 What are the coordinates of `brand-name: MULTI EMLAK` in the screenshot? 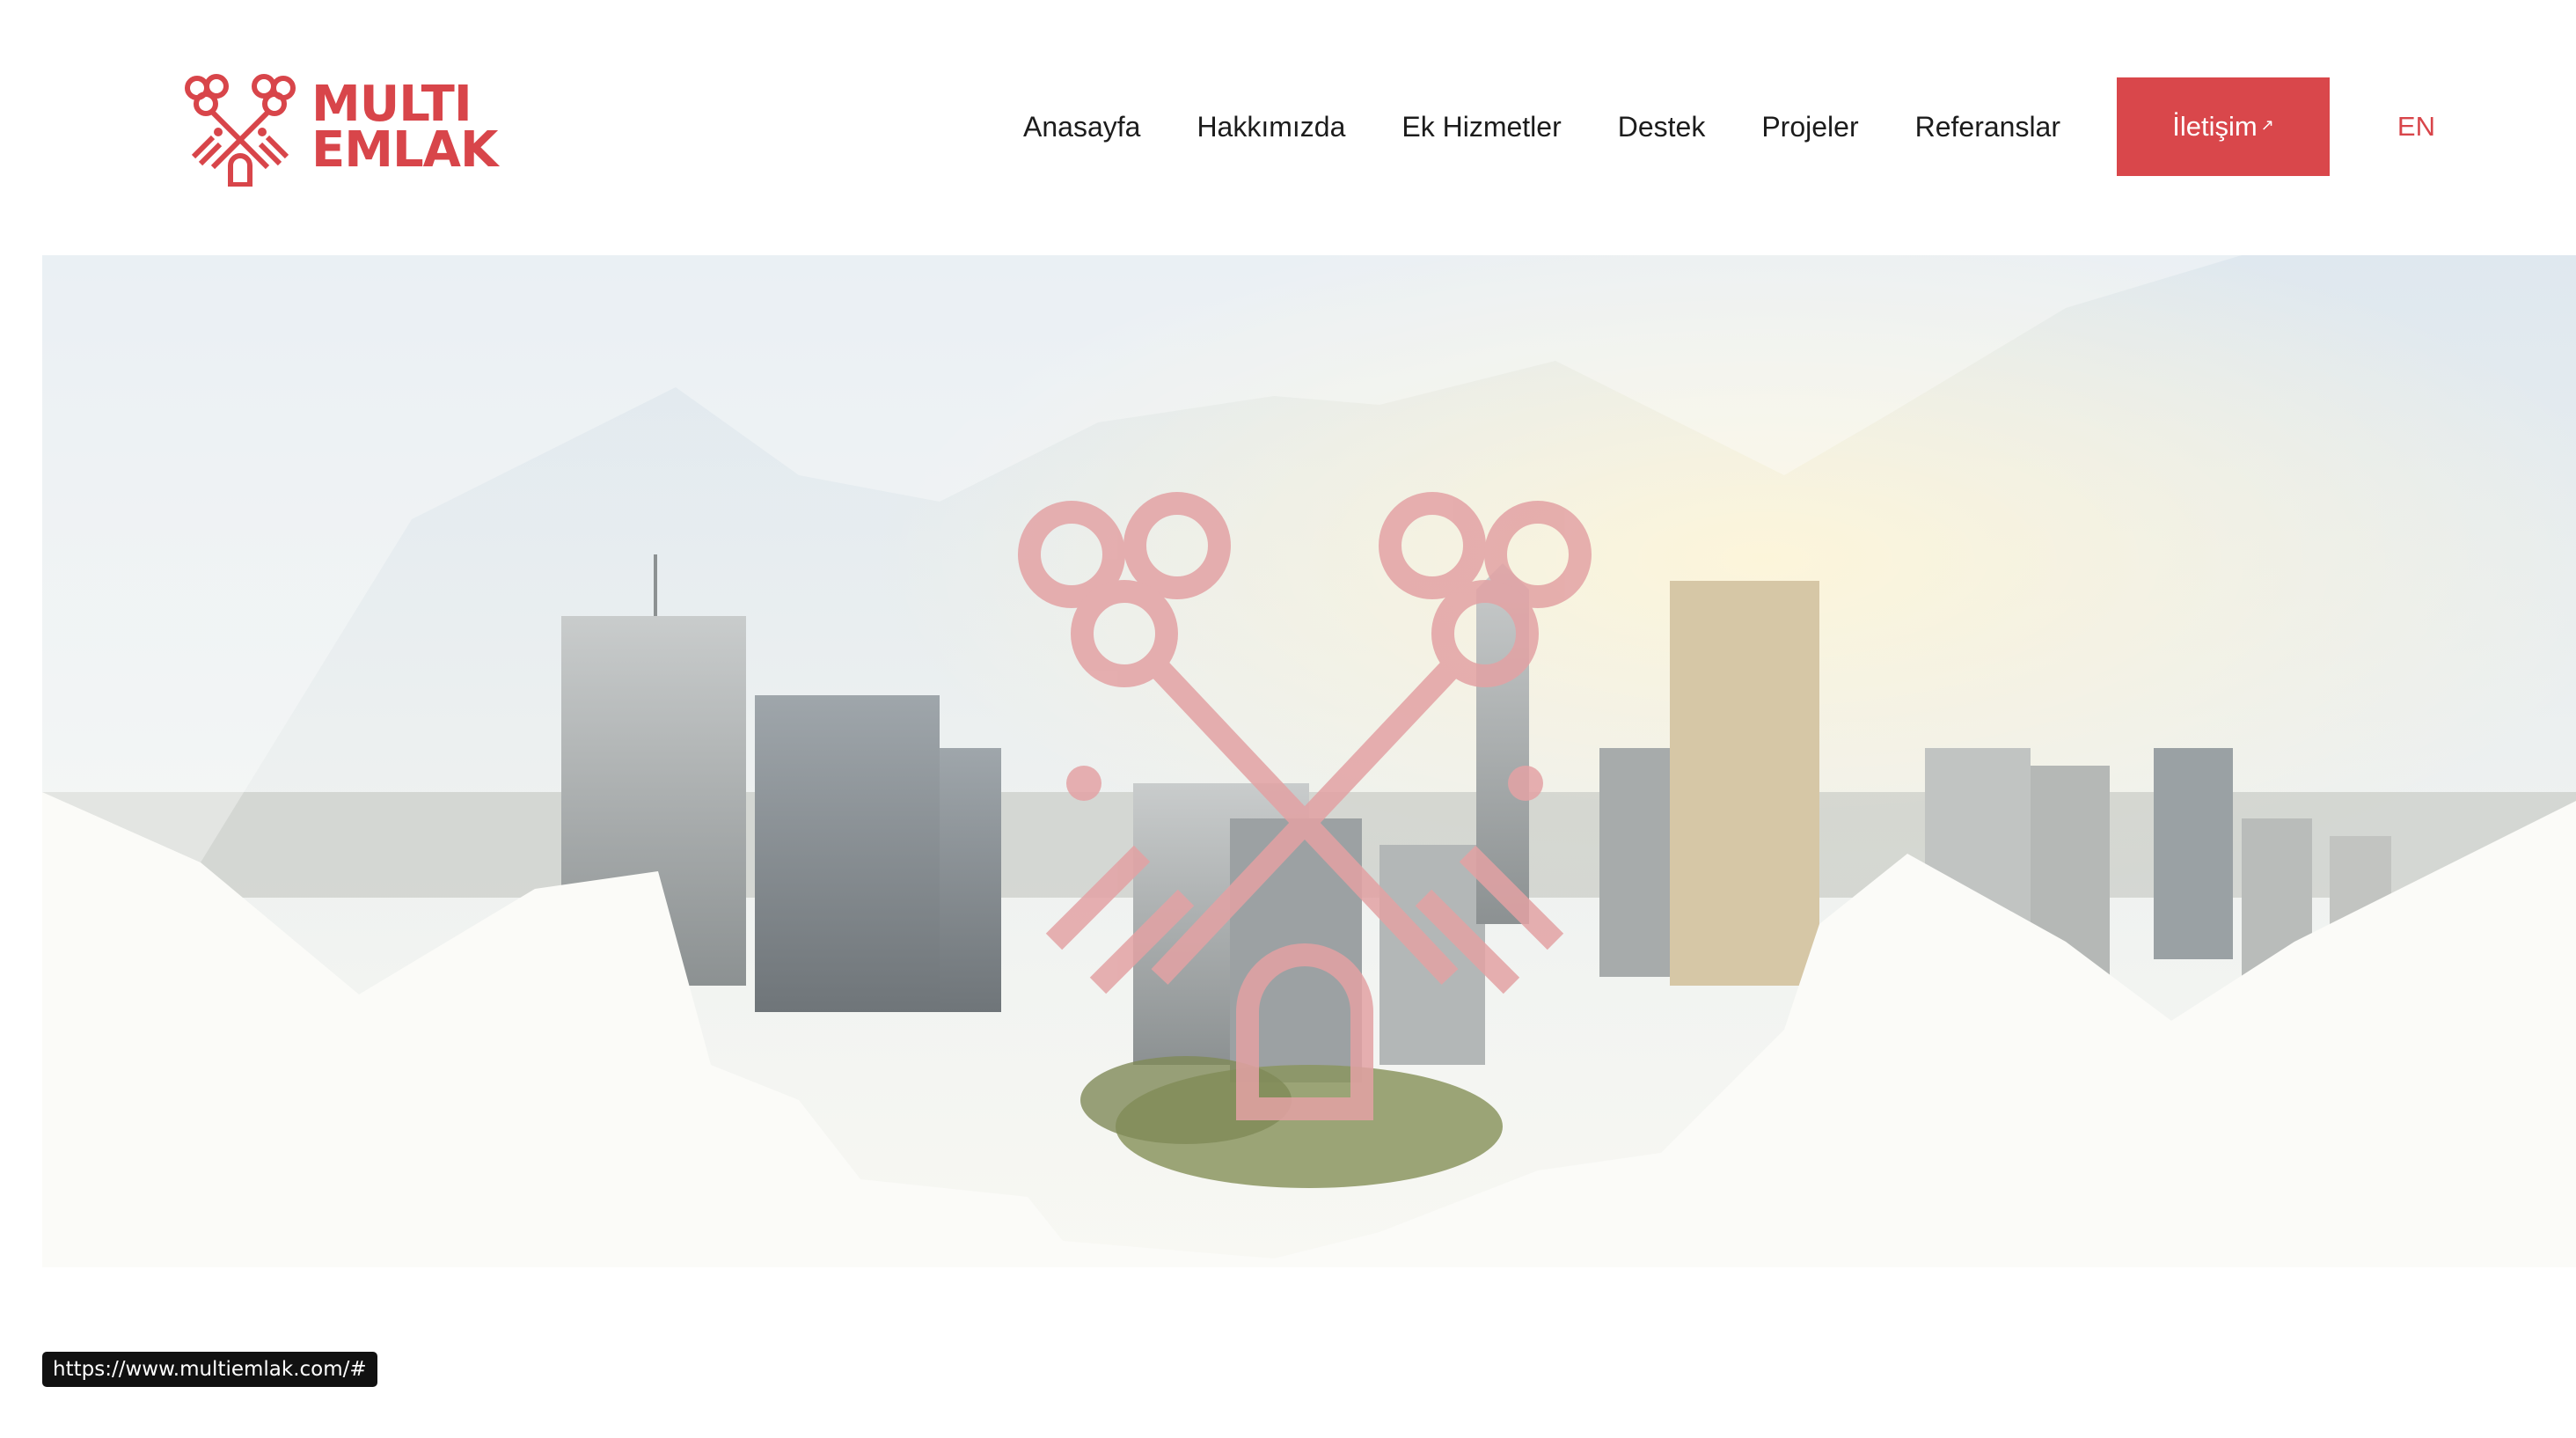 It's located at (404, 129).